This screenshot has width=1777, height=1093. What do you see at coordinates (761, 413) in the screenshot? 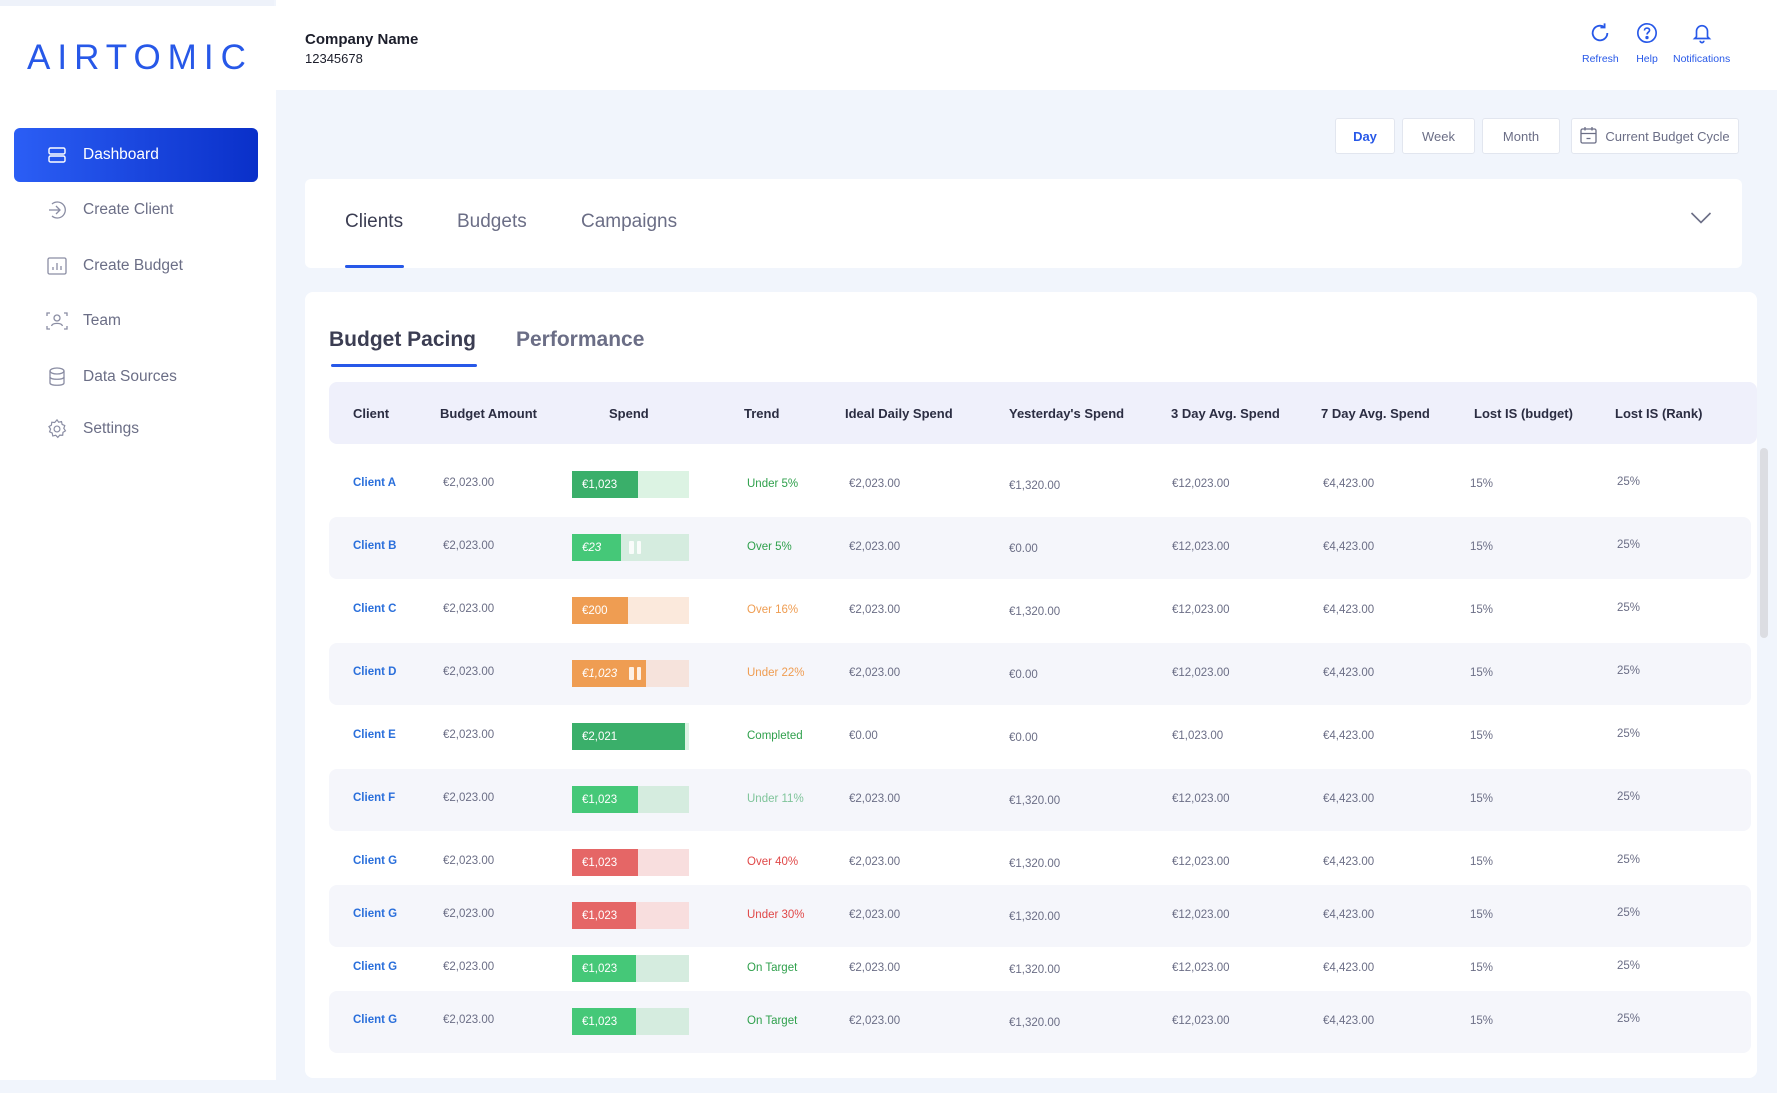
I see `column-header: Trend` at bounding box center [761, 413].